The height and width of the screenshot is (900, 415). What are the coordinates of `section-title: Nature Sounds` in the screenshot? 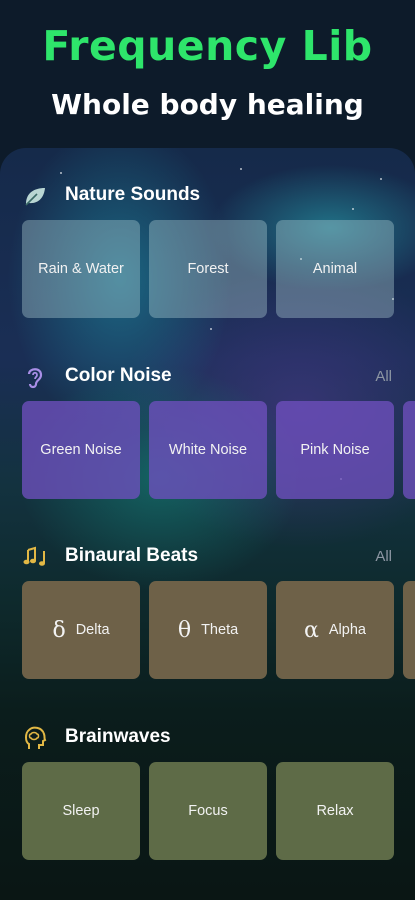 It's located at (133, 194).